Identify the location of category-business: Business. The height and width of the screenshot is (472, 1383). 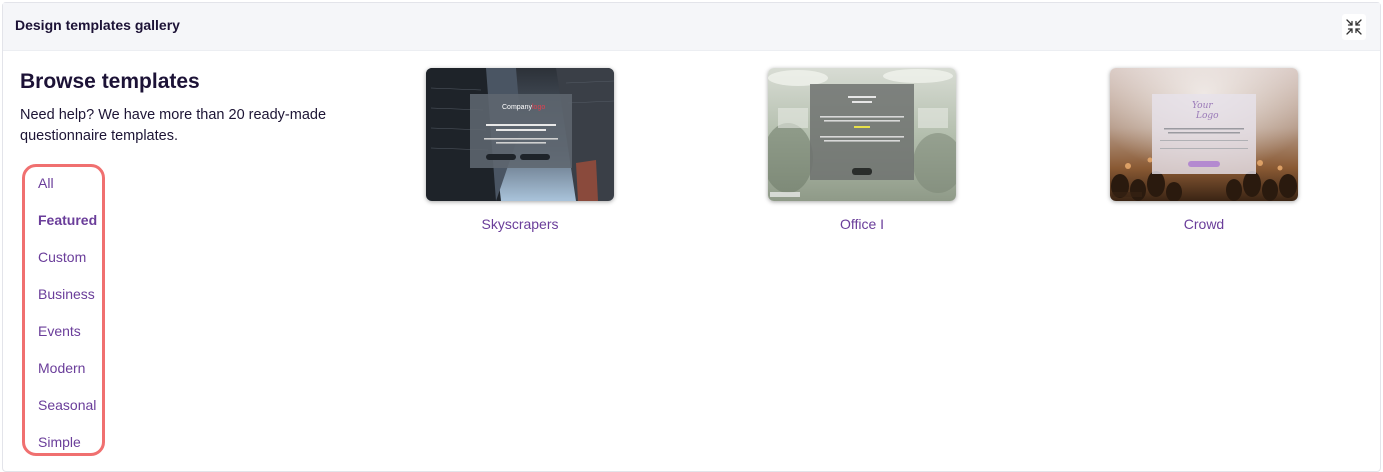
(66, 294).